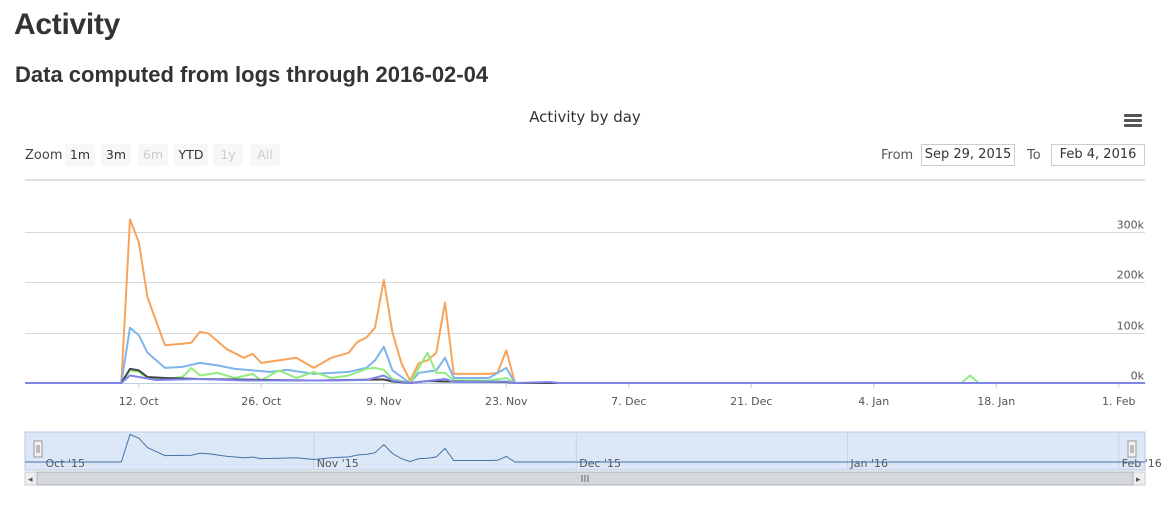  I want to click on x-tick-label: 26. Oct, so click(261, 401).